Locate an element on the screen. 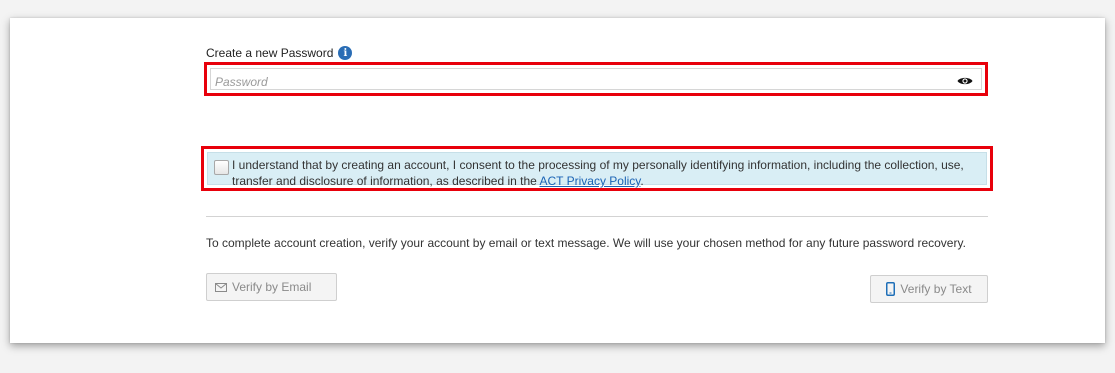 The height and width of the screenshot is (373, 1115). consent-checkbox is located at coordinates (221, 167).